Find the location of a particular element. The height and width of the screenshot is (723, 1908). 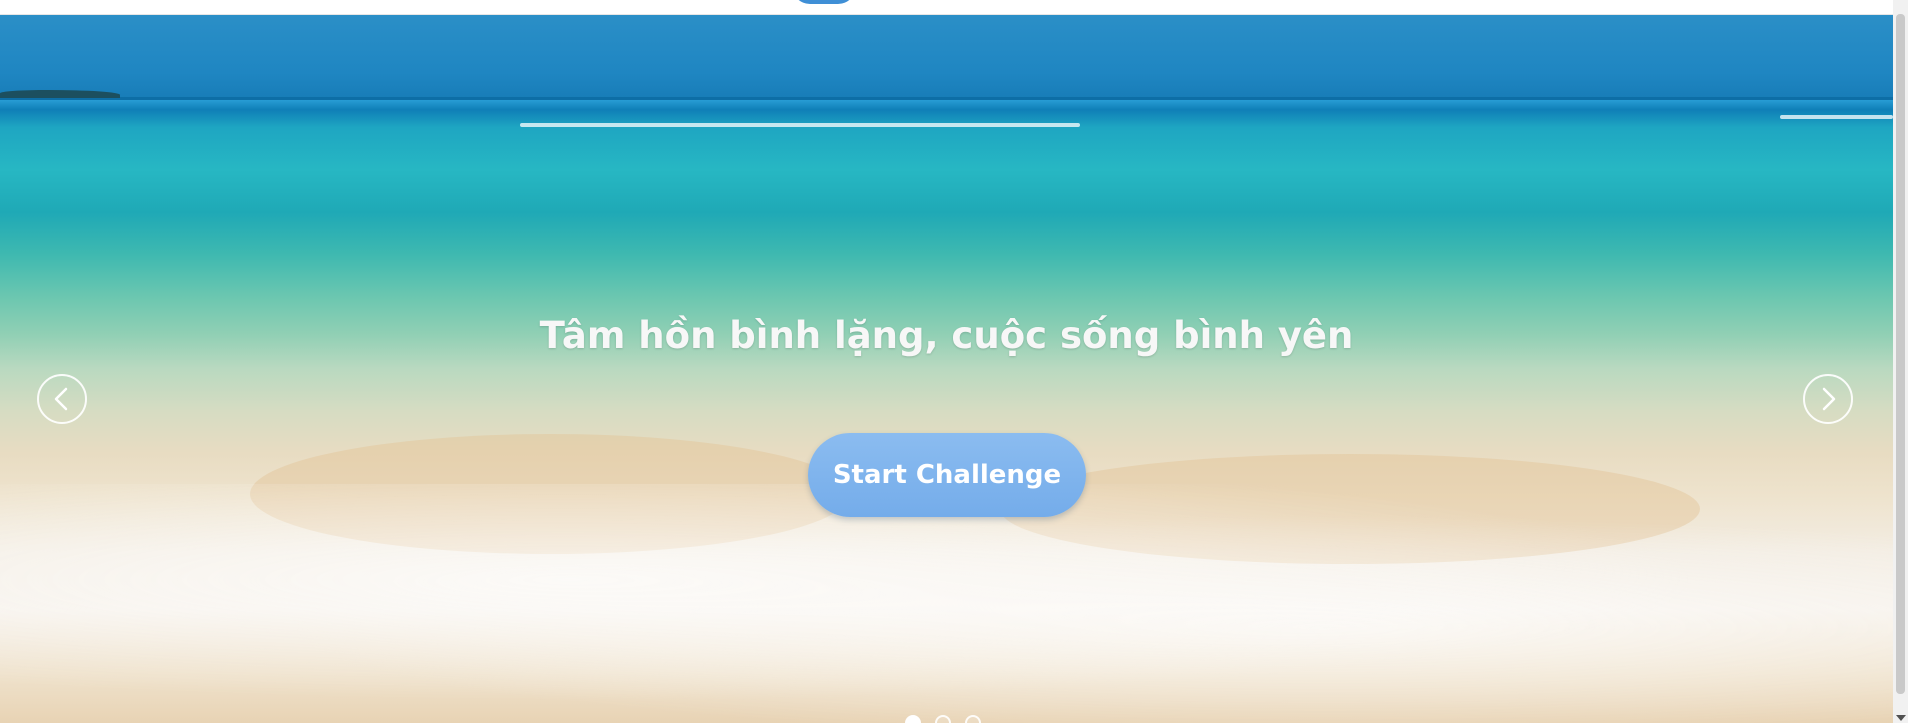

hero-island is located at coordinates (60, 94).